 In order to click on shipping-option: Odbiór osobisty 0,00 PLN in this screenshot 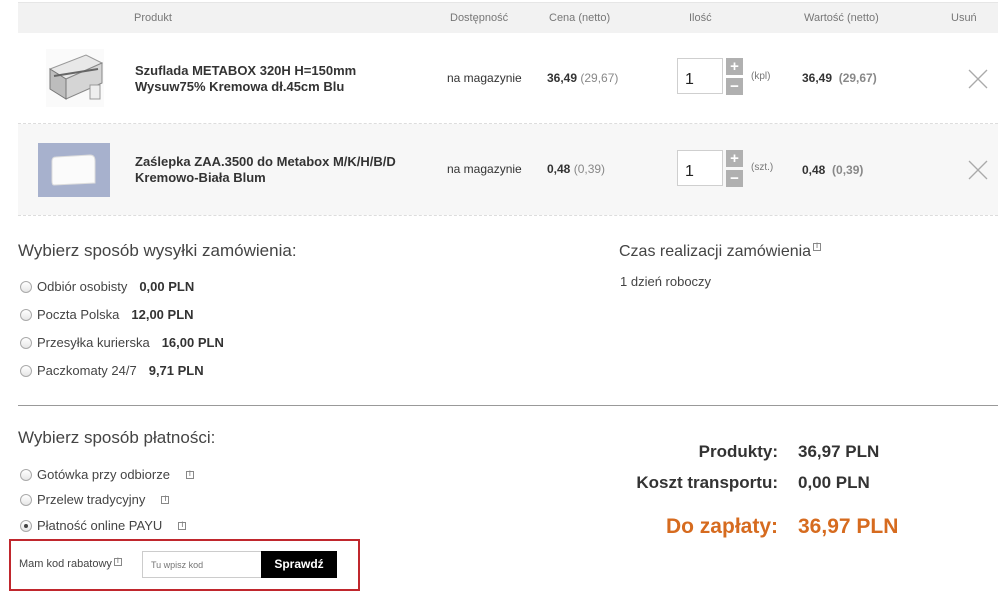, I will do `click(107, 286)`.